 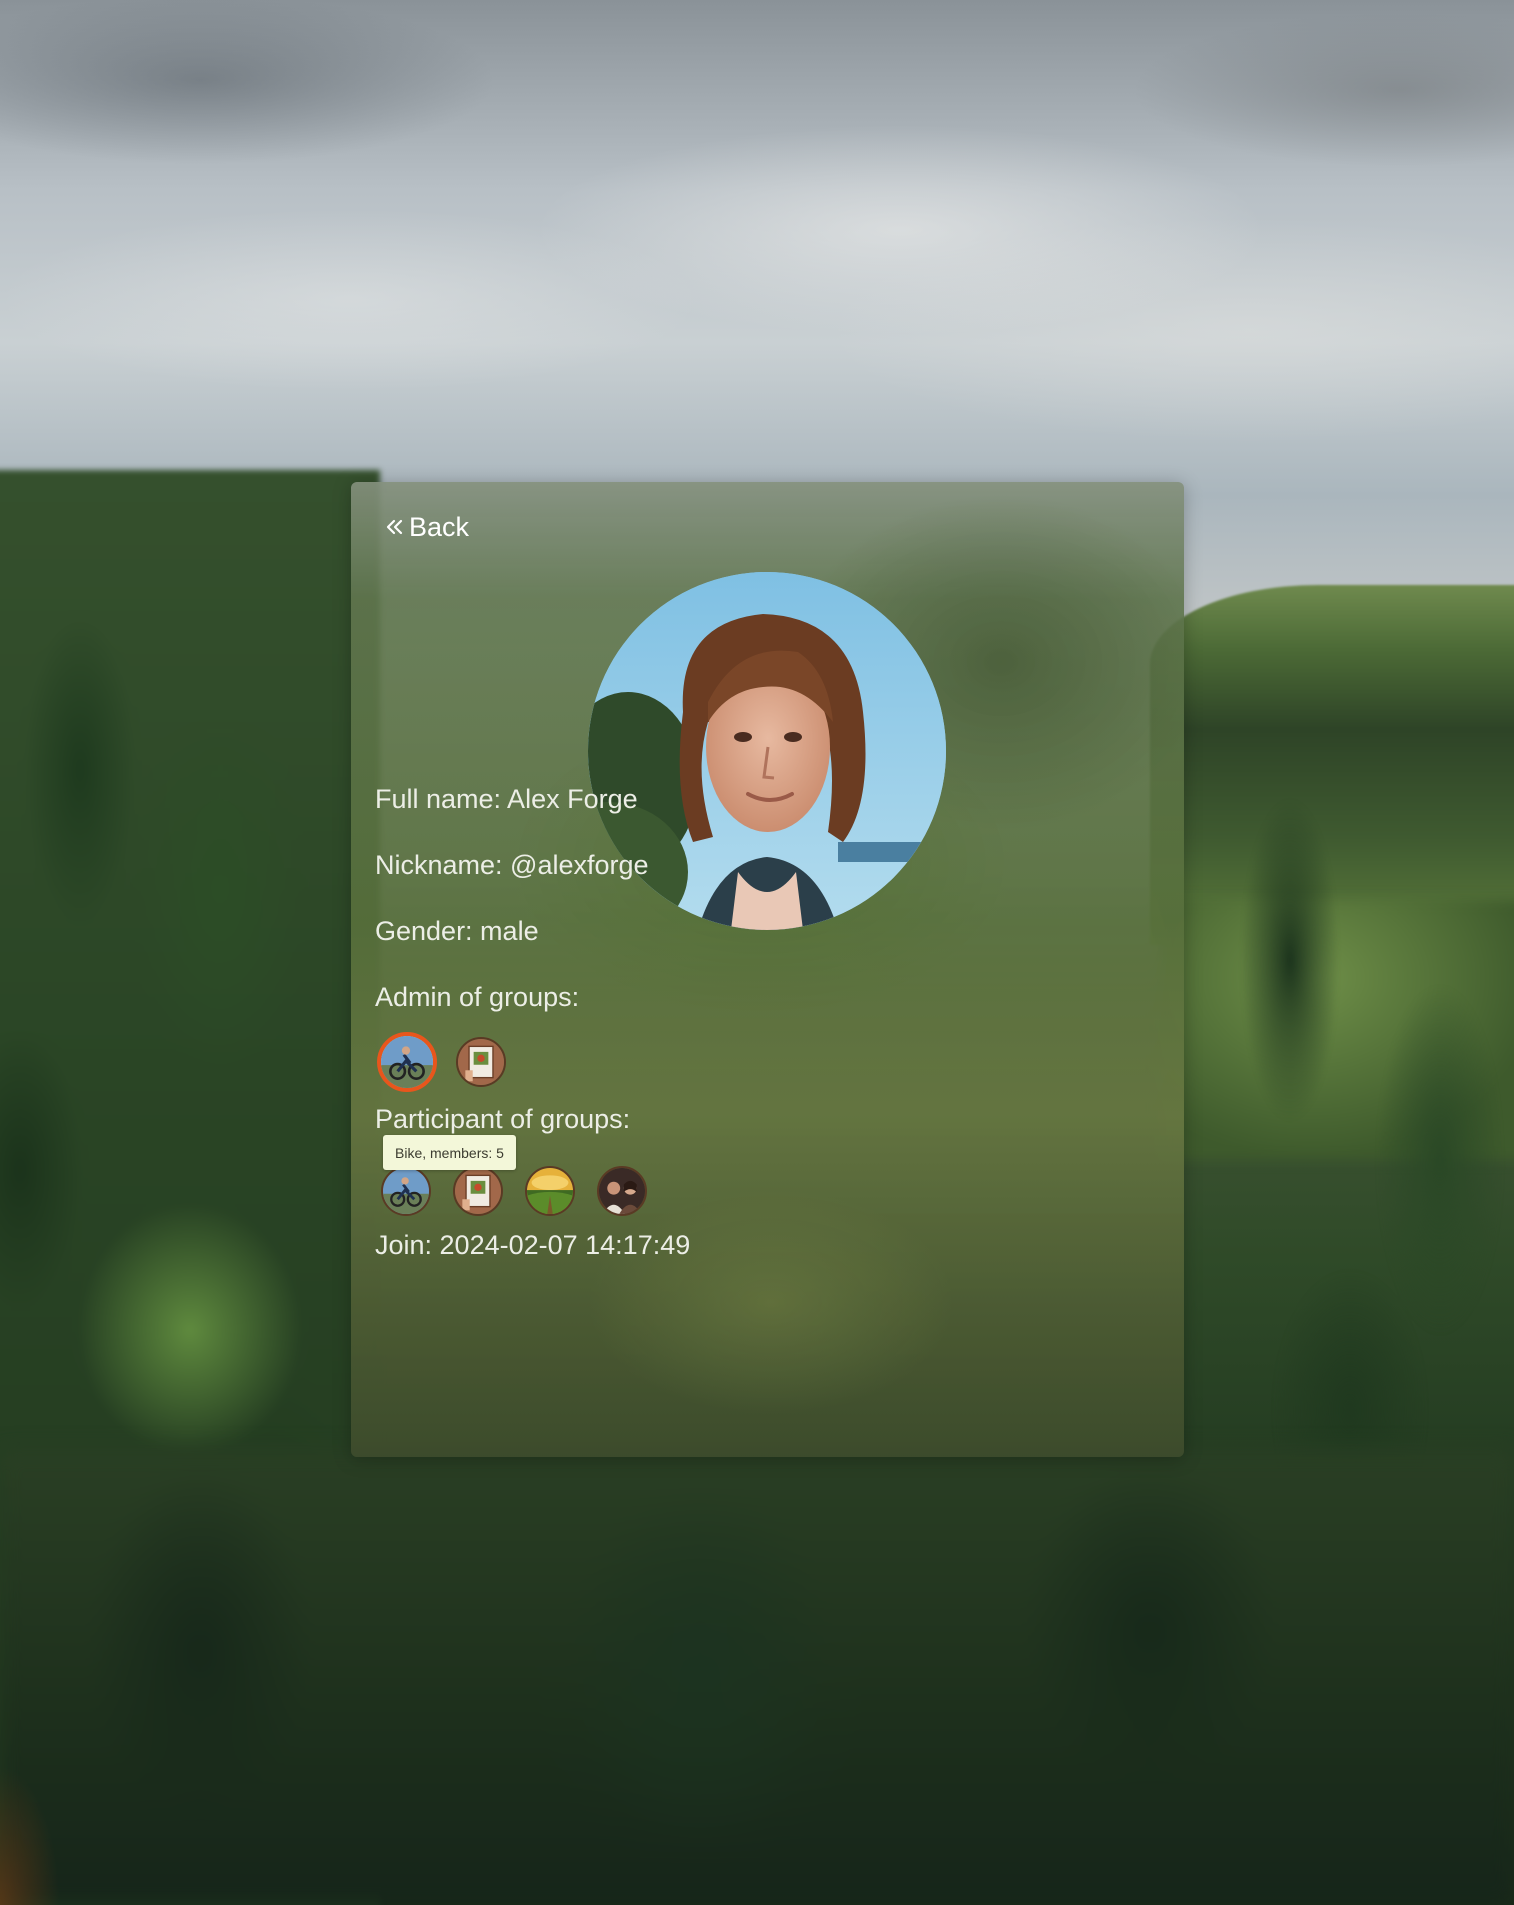 I want to click on back-button: Back, so click(x=427, y=527).